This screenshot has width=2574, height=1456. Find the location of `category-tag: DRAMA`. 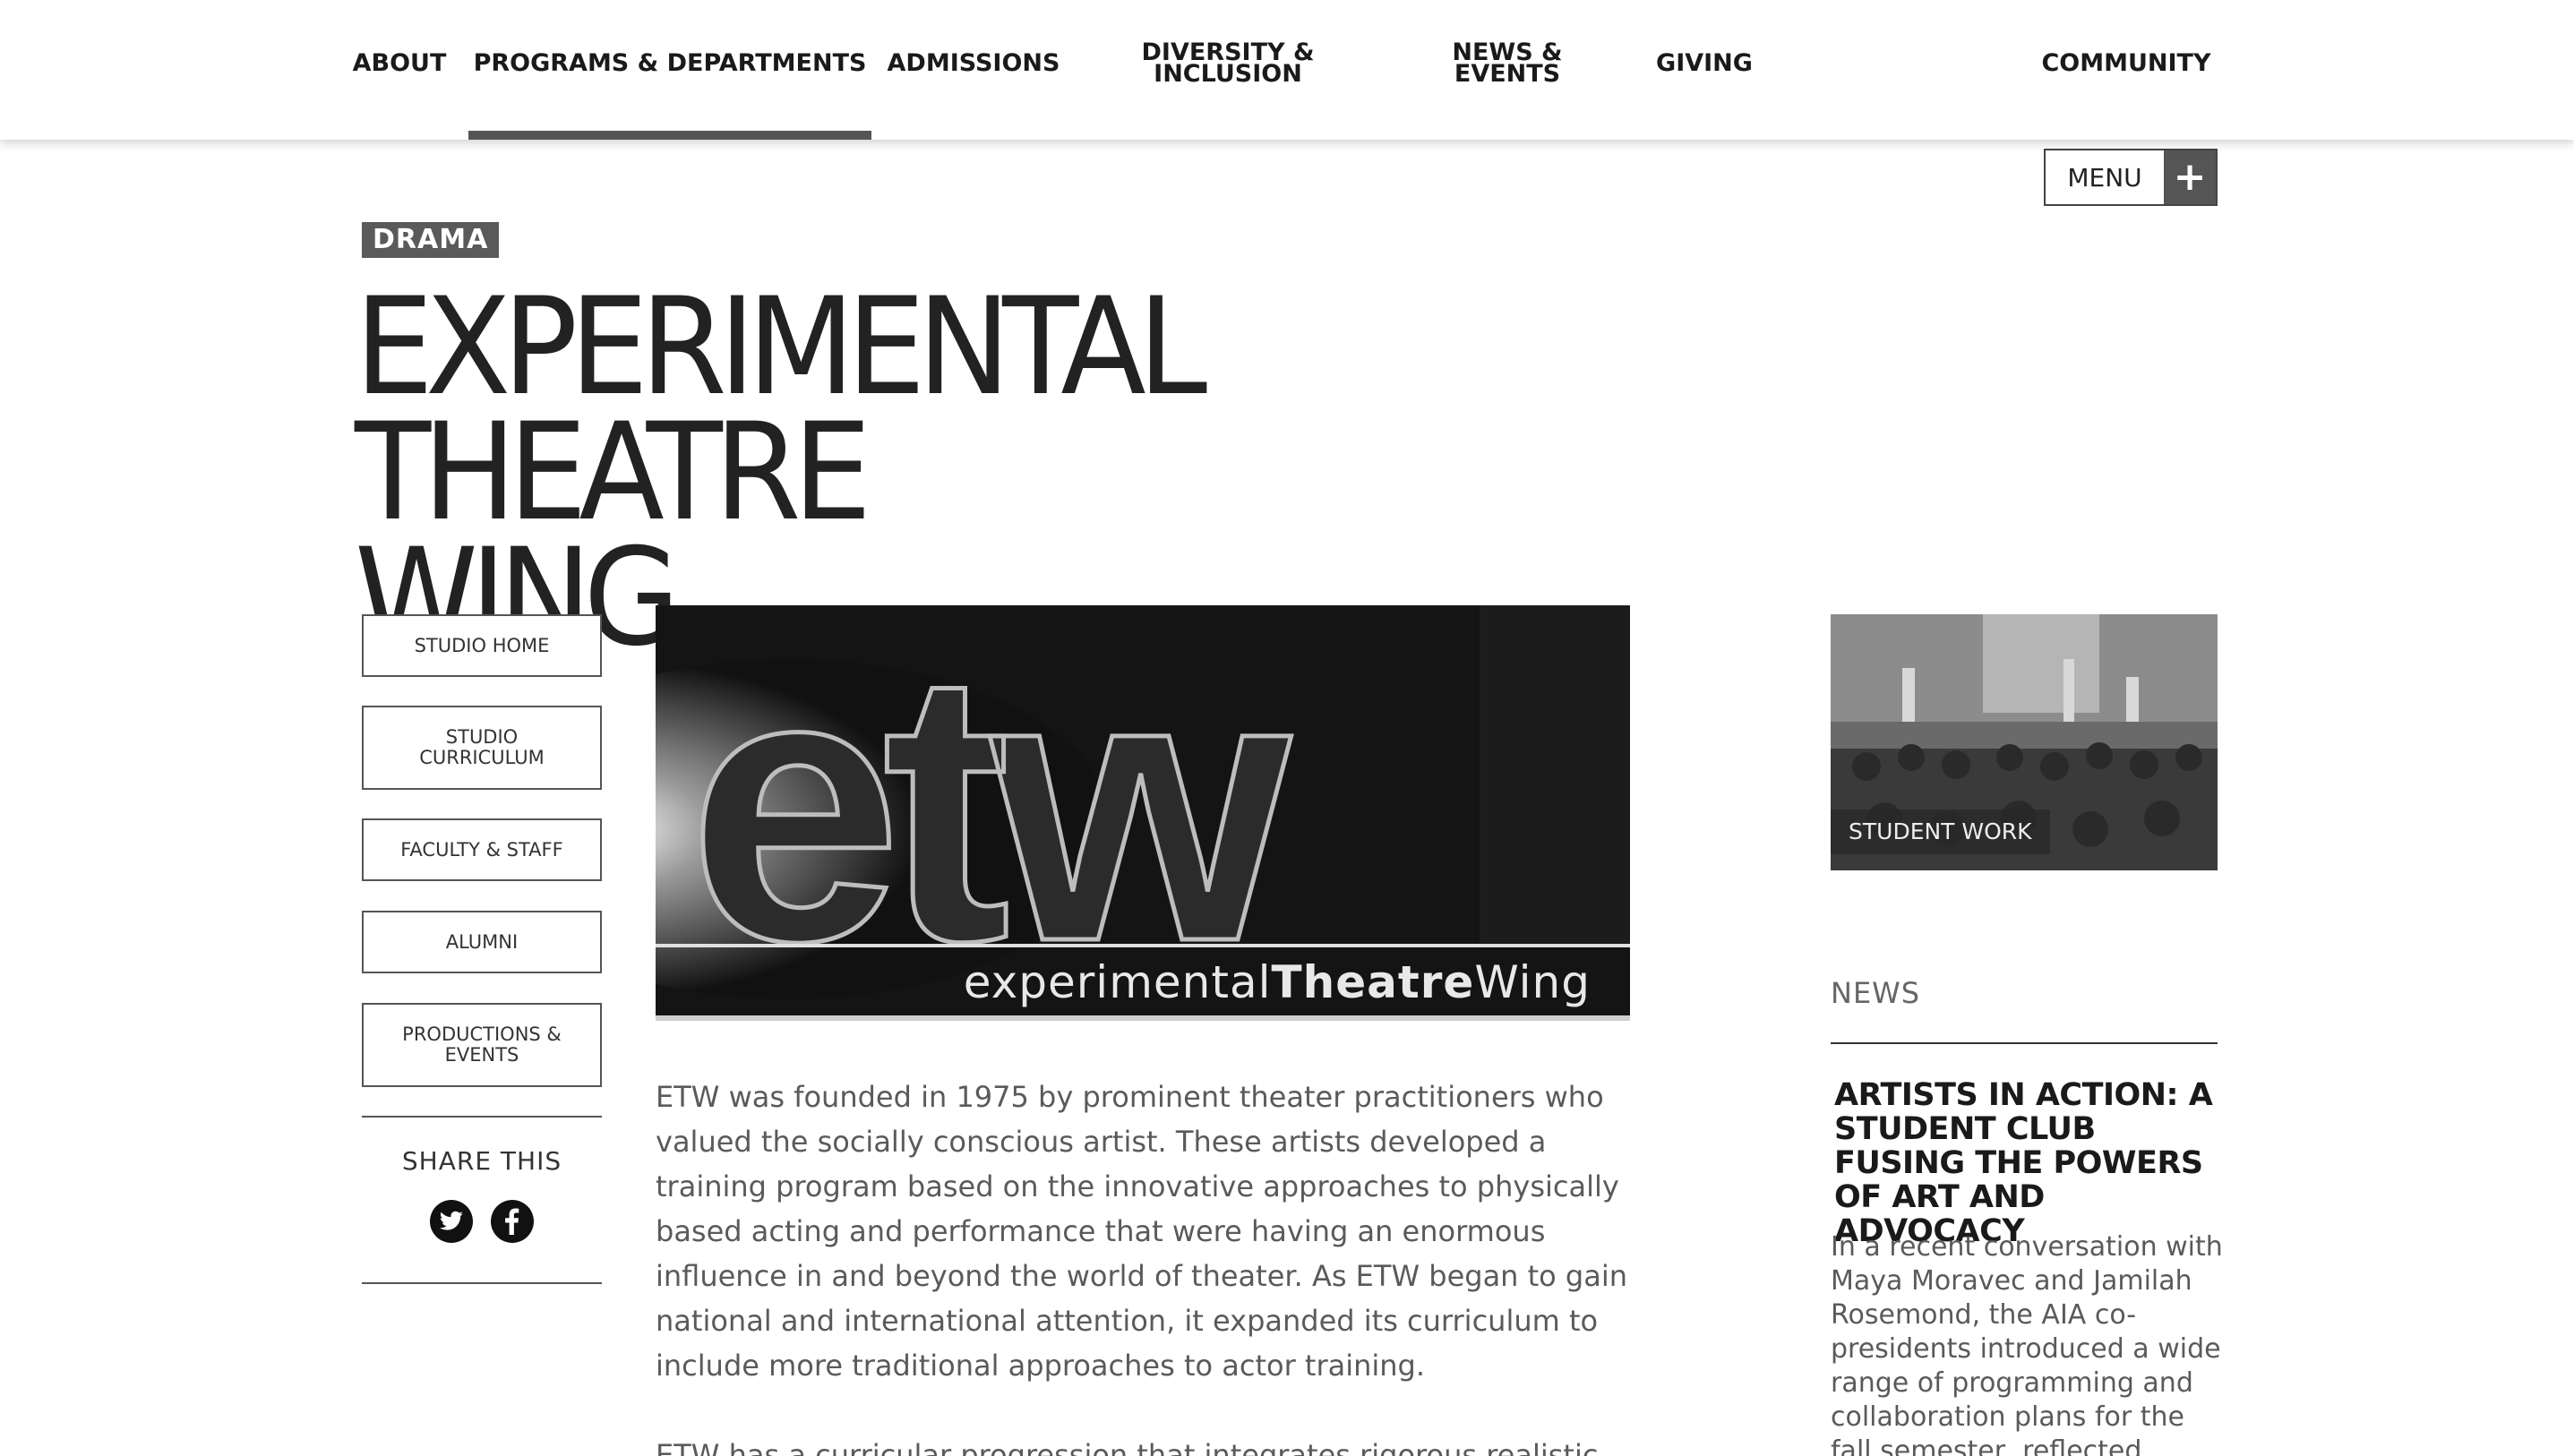

category-tag: DRAMA is located at coordinates (431, 240).